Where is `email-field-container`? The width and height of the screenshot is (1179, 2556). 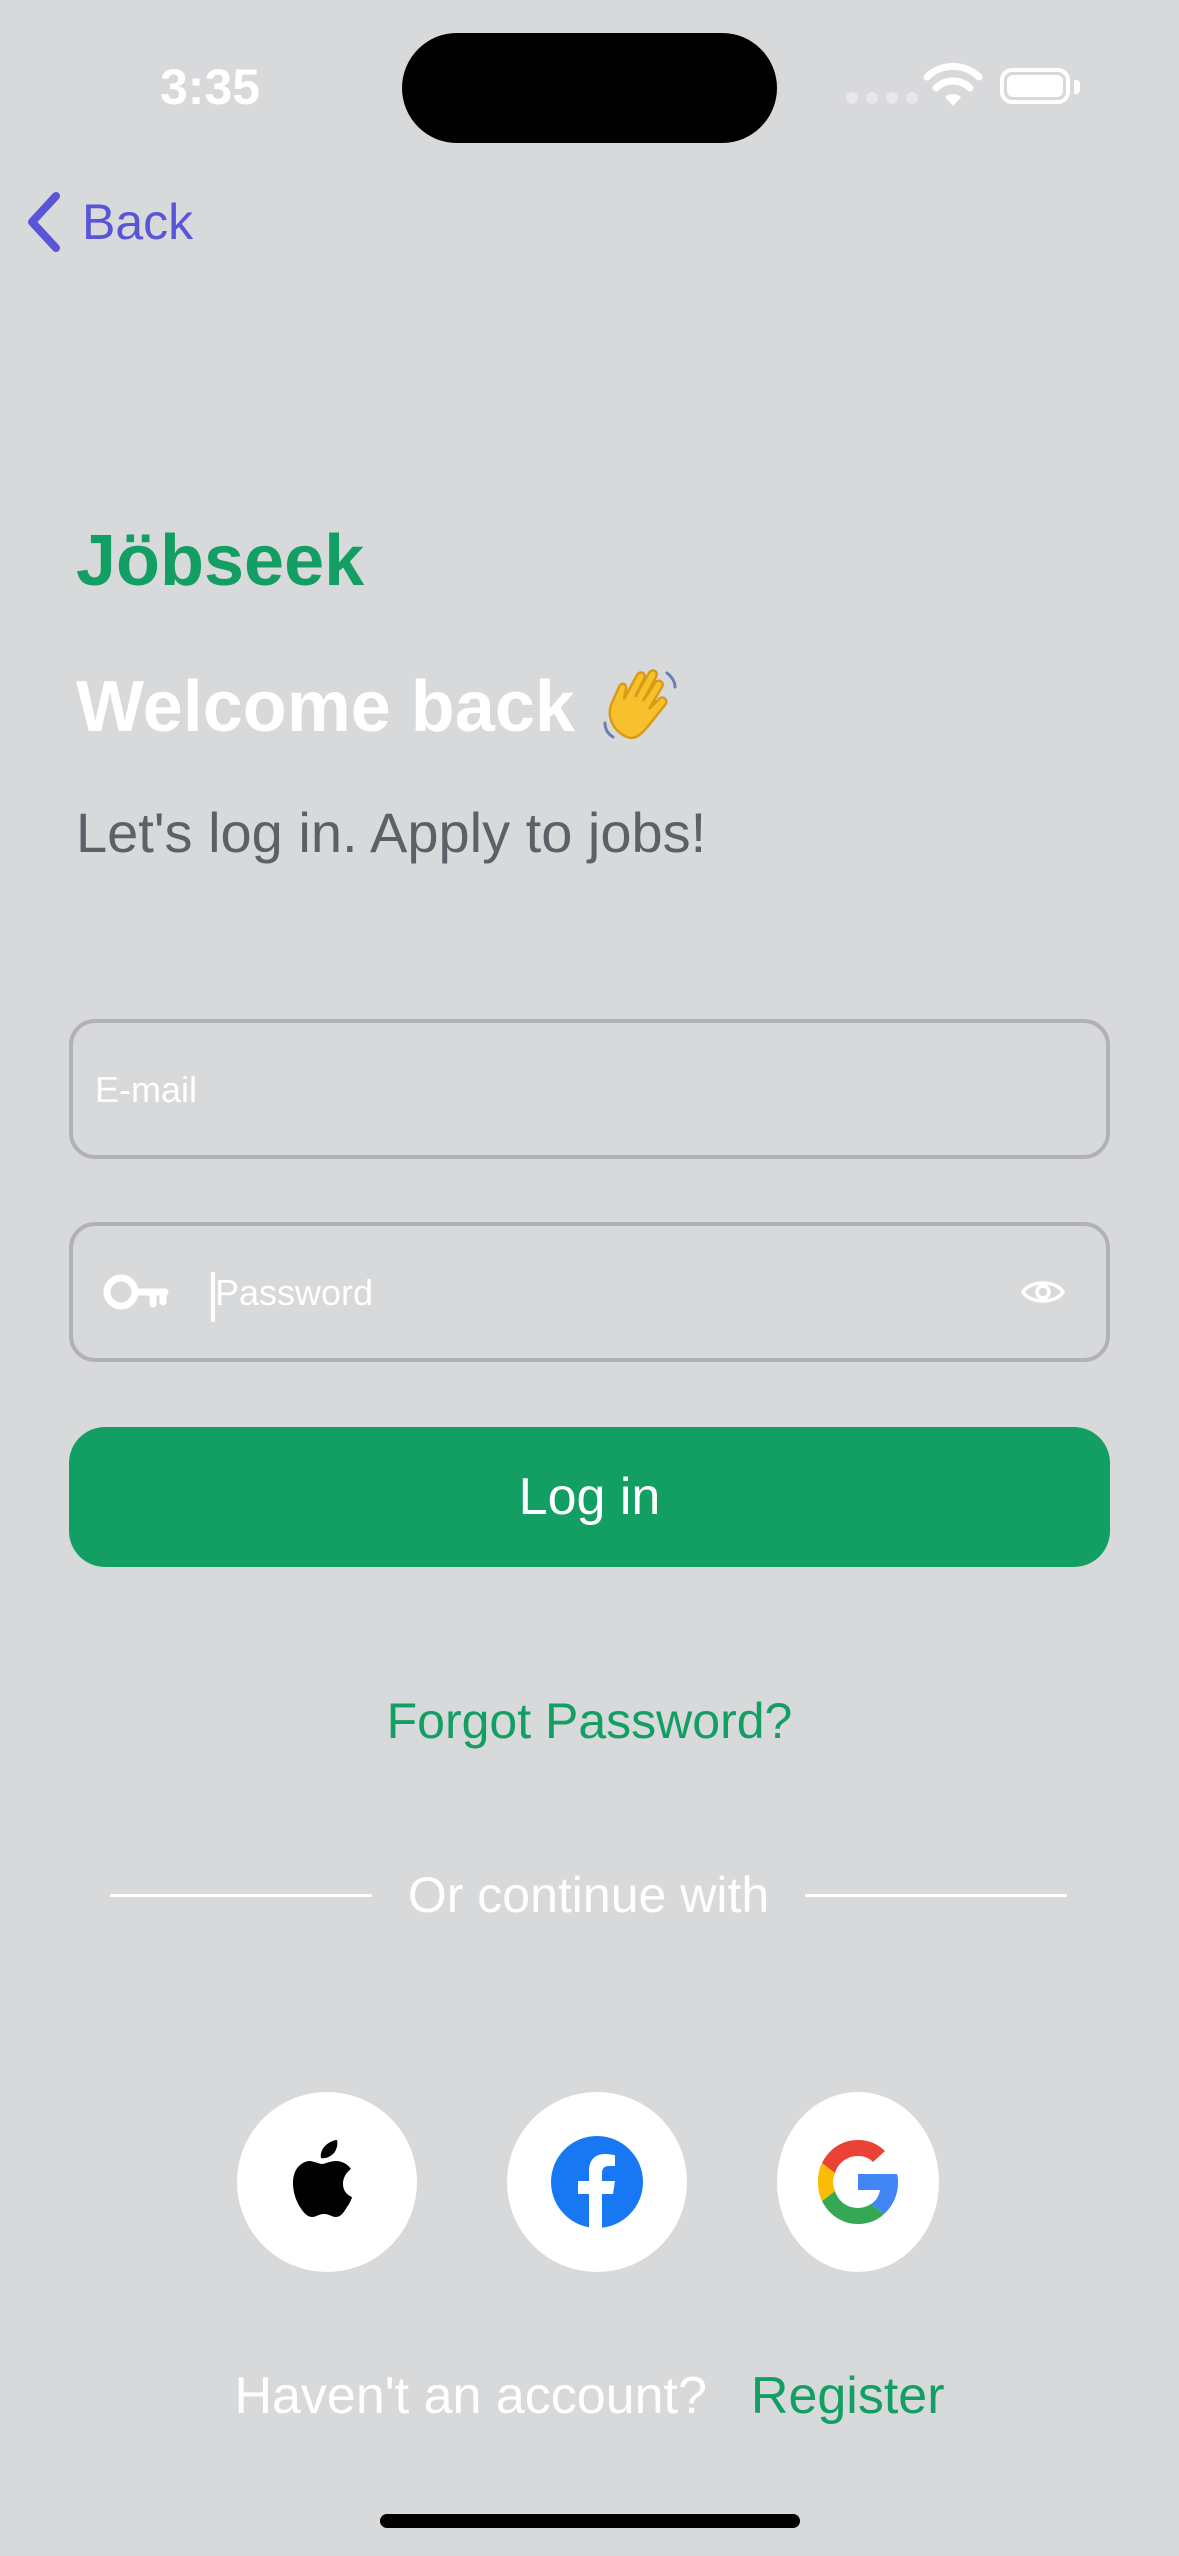 email-field-container is located at coordinates (589, 1089).